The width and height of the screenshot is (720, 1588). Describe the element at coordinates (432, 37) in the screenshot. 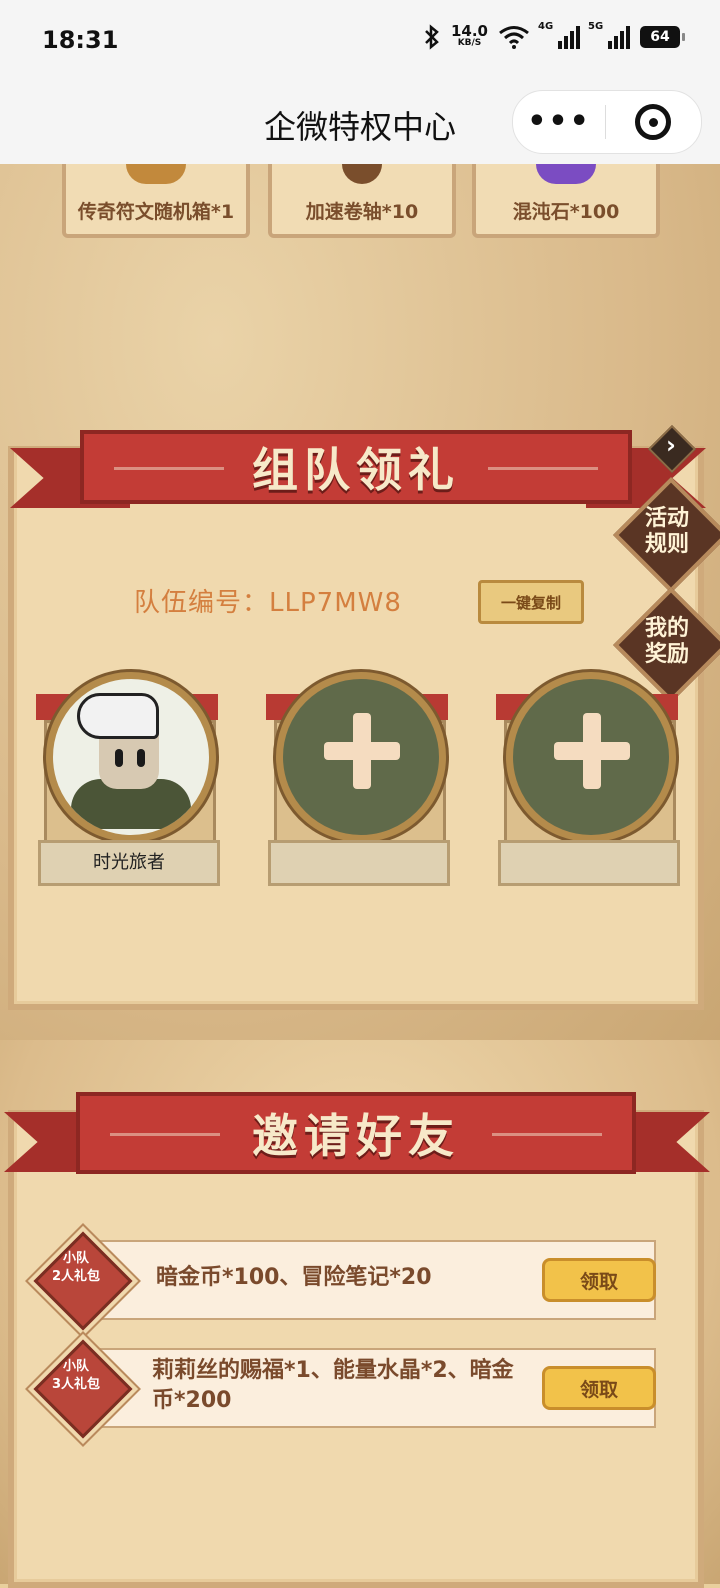

I see `bluetooth-icon` at that location.